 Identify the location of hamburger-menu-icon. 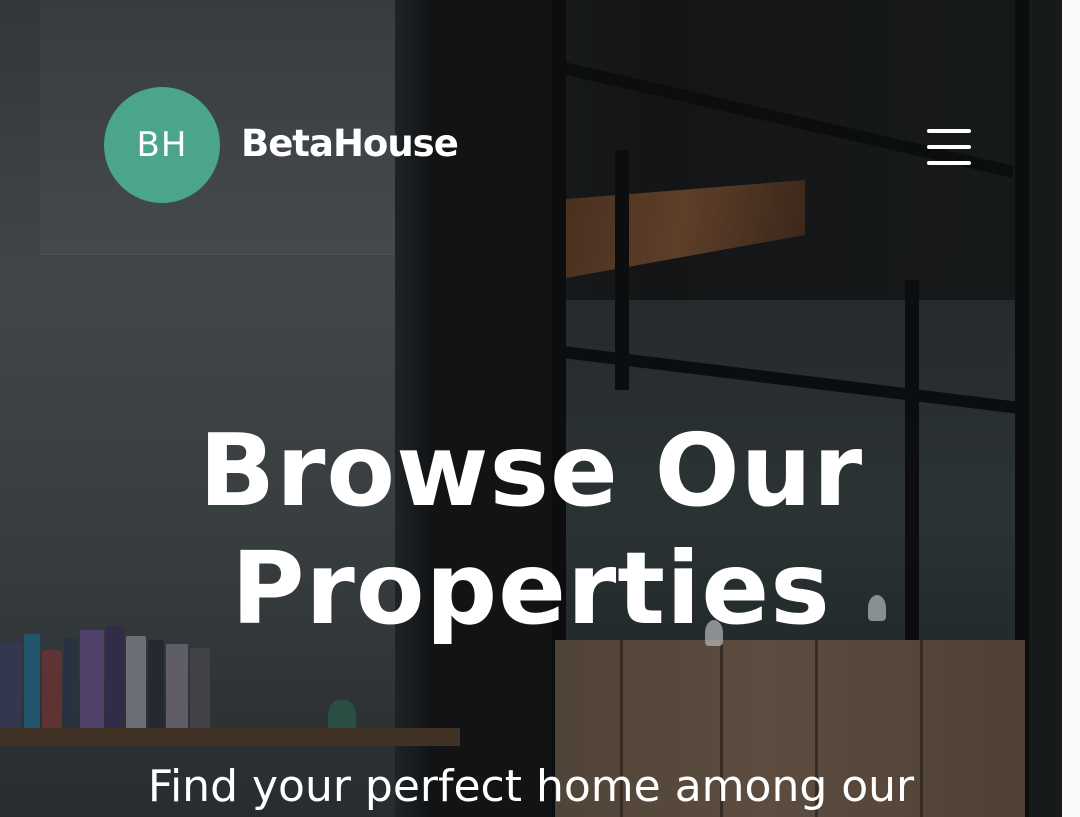
(950, 147).